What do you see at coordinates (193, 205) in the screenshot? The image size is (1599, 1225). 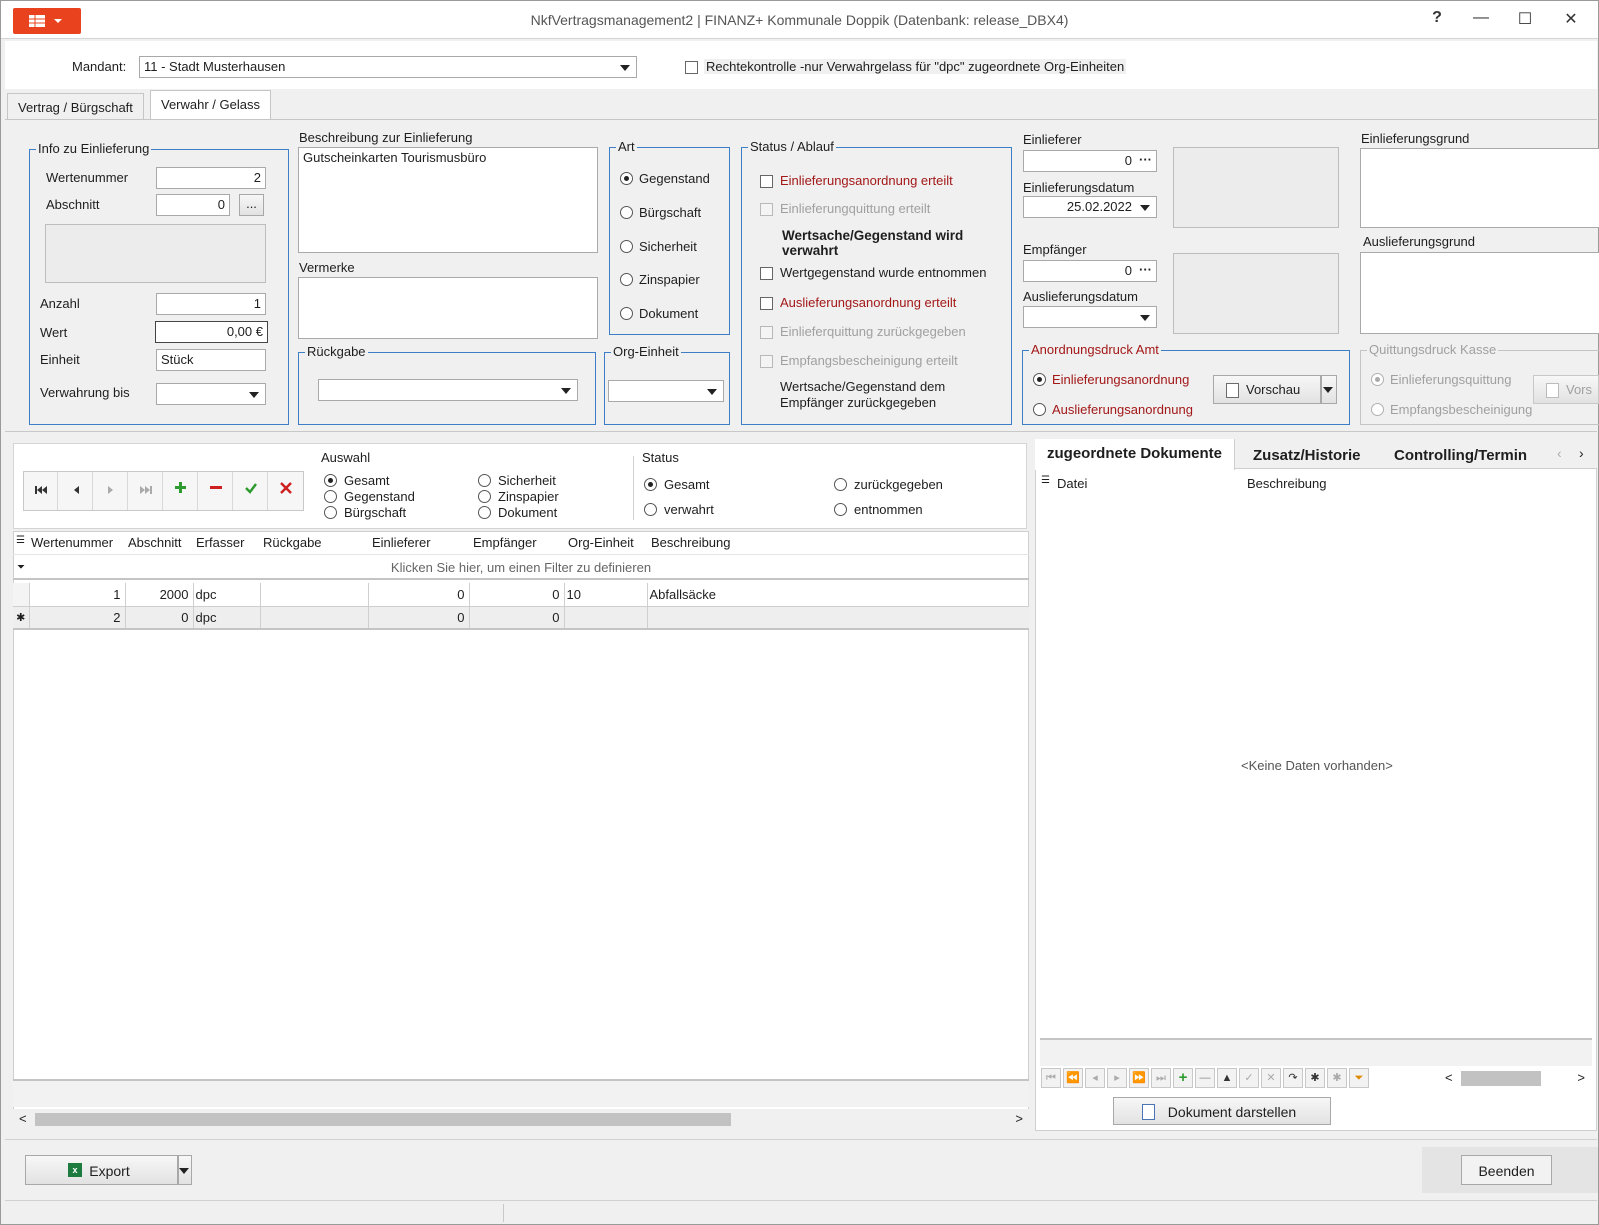 I see `abschnitt-field: 0` at bounding box center [193, 205].